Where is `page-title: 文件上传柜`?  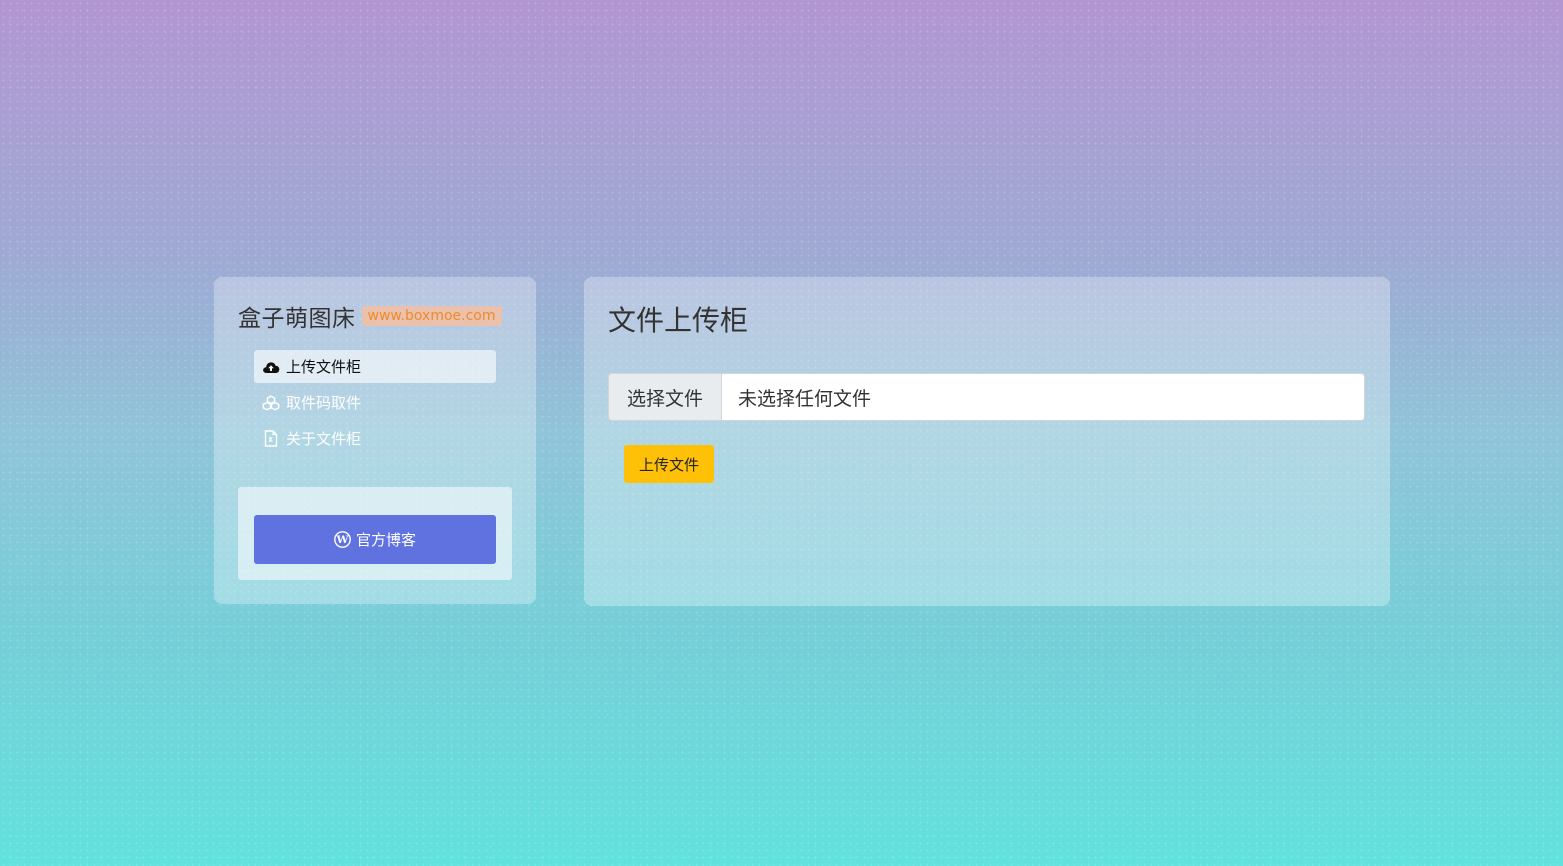
page-title: 文件上传柜 is located at coordinates (678, 320).